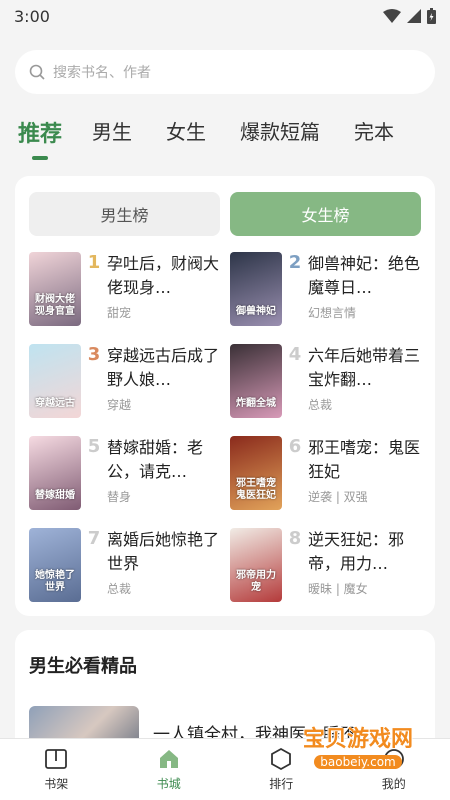 This screenshot has height=800, width=450. Describe the element at coordinates (325, 214) in the screenshot. I see `female-ranking-button: 女生榜` at that location.